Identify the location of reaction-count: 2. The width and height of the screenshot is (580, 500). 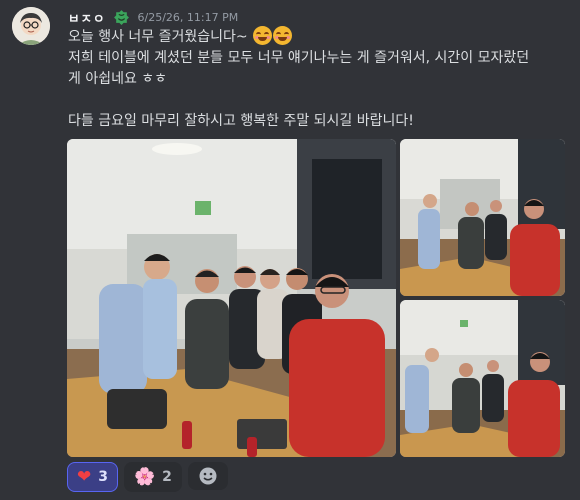
(167, 477).